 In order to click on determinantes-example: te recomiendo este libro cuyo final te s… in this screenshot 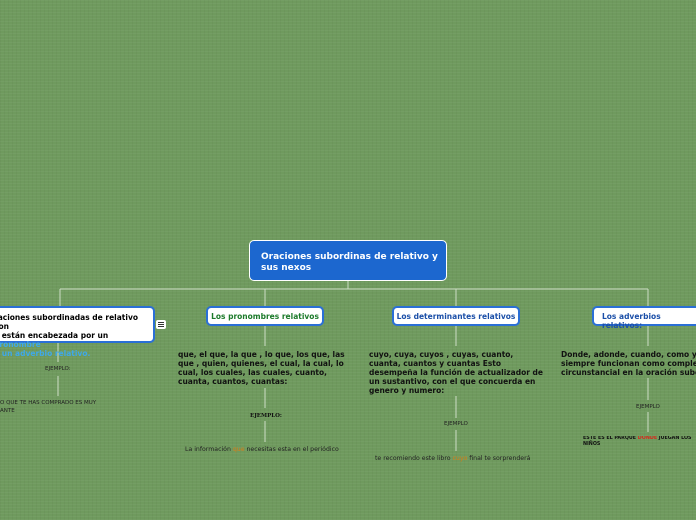, I will do `click(453, 458)`.